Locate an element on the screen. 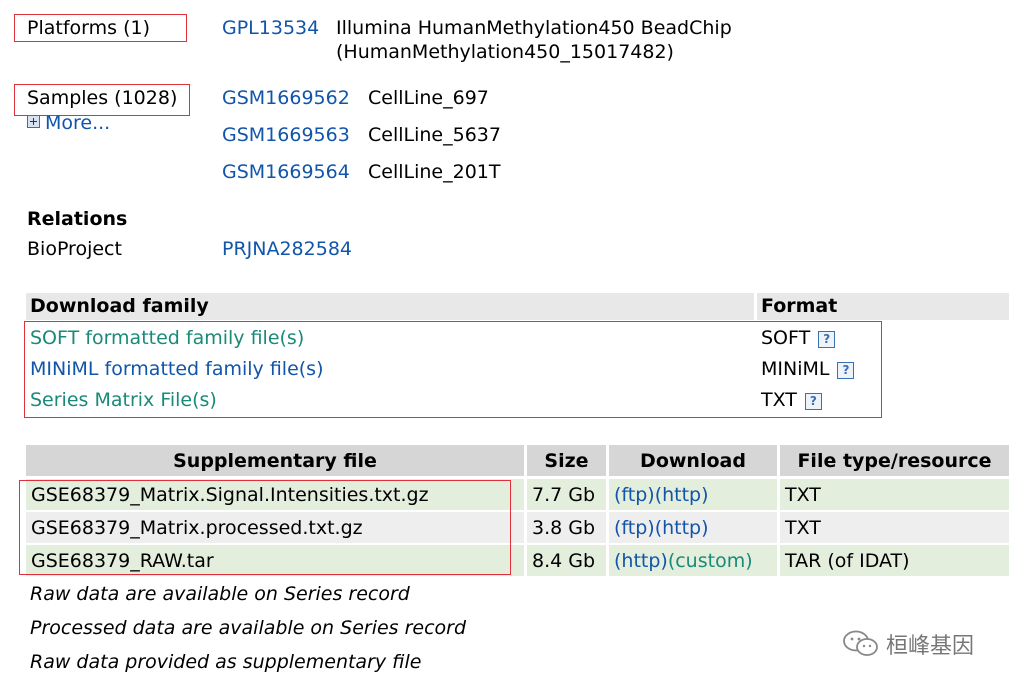 The width and height of the screenshot is (1022, 689). sample-link-gsm1669563: GSM1669563 is located at coordinates (286, 135).